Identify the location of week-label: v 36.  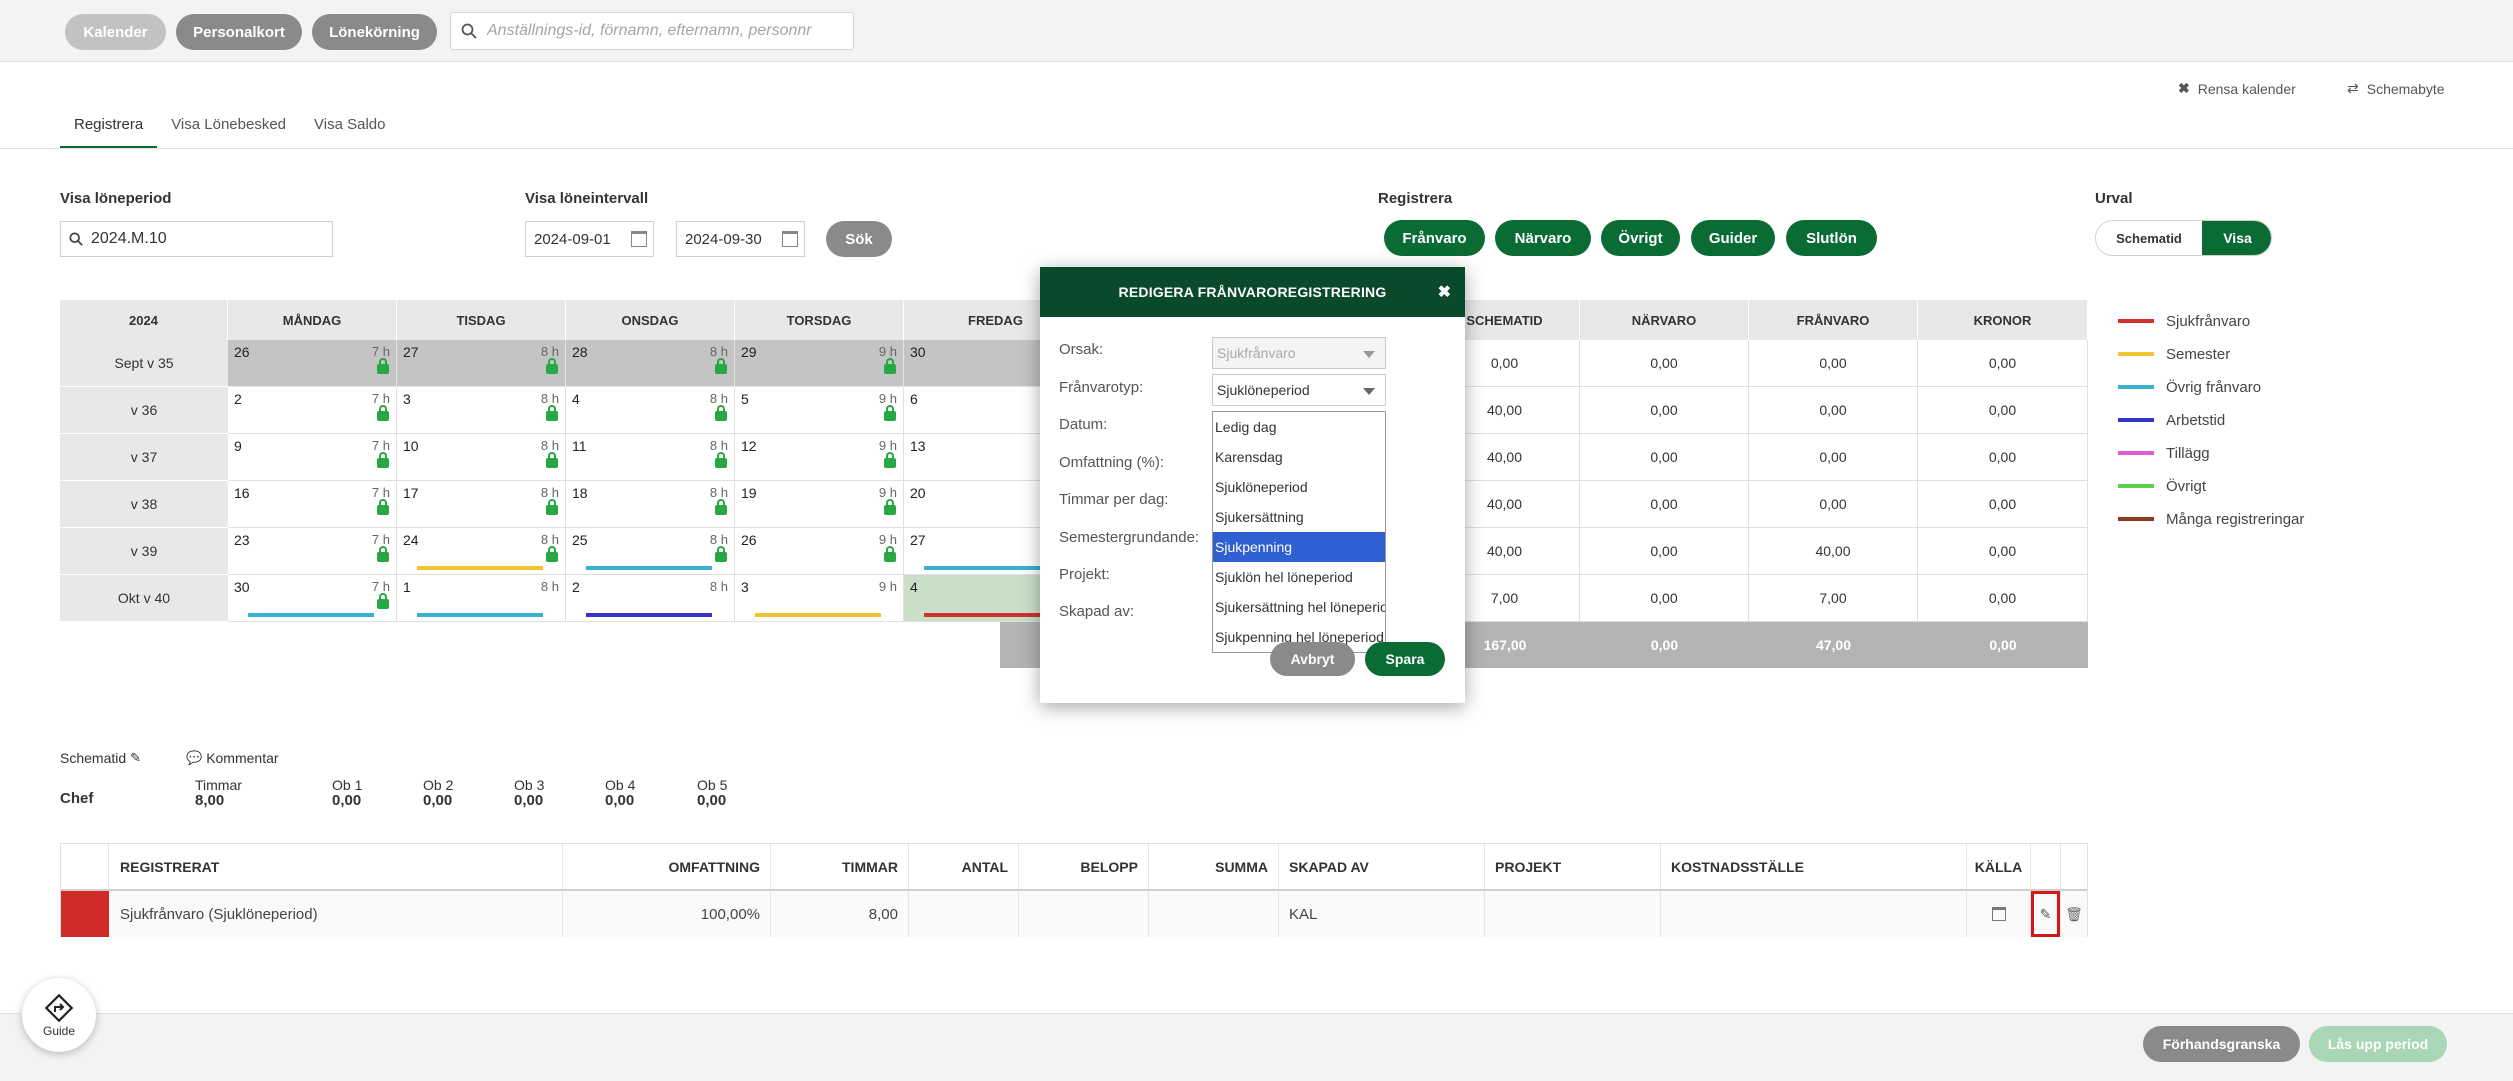
(144, 410).